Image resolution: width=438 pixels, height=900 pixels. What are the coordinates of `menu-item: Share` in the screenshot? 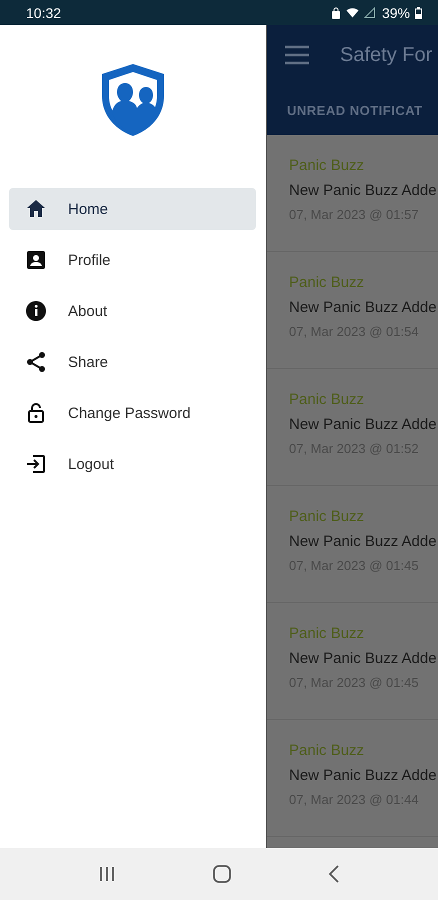 It's located at (132, 362).